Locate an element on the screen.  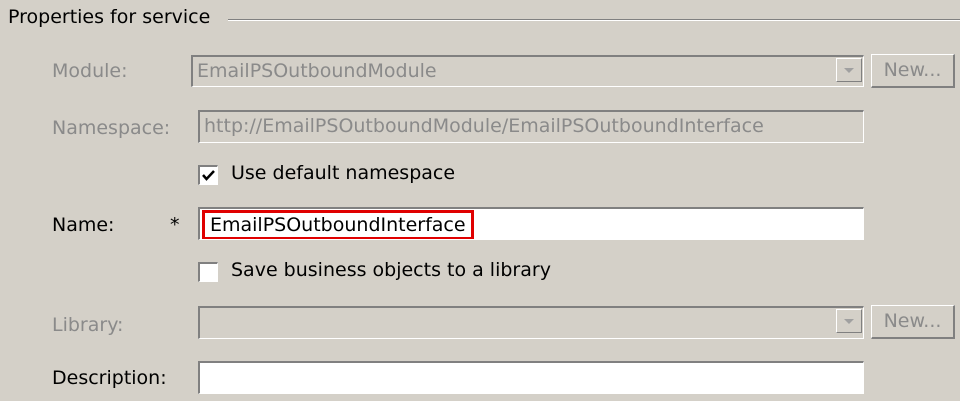
library-combo is located at coordinates (531, 322).